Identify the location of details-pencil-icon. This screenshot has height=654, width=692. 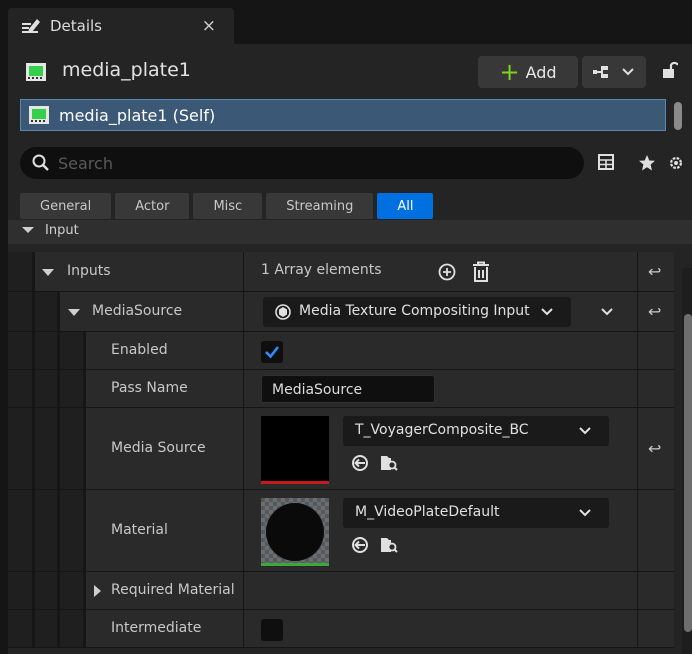
(31, 26).